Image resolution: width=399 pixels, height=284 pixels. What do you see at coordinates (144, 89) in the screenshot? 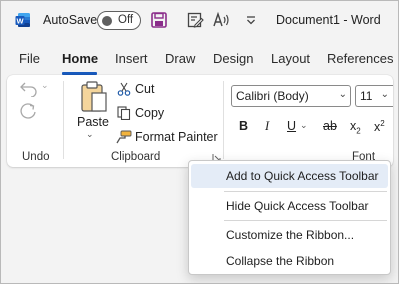
I see `cut-button: Cut` at bounding box center [144, 89].